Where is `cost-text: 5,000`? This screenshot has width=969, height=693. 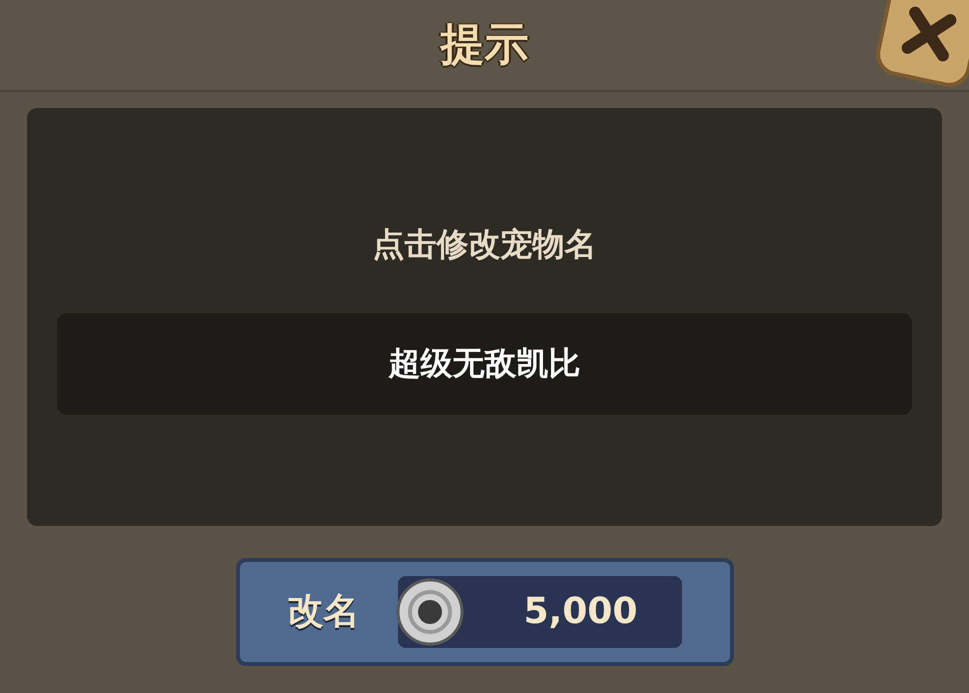 cost-text: 5,000 is located at coordinates (581, 612).